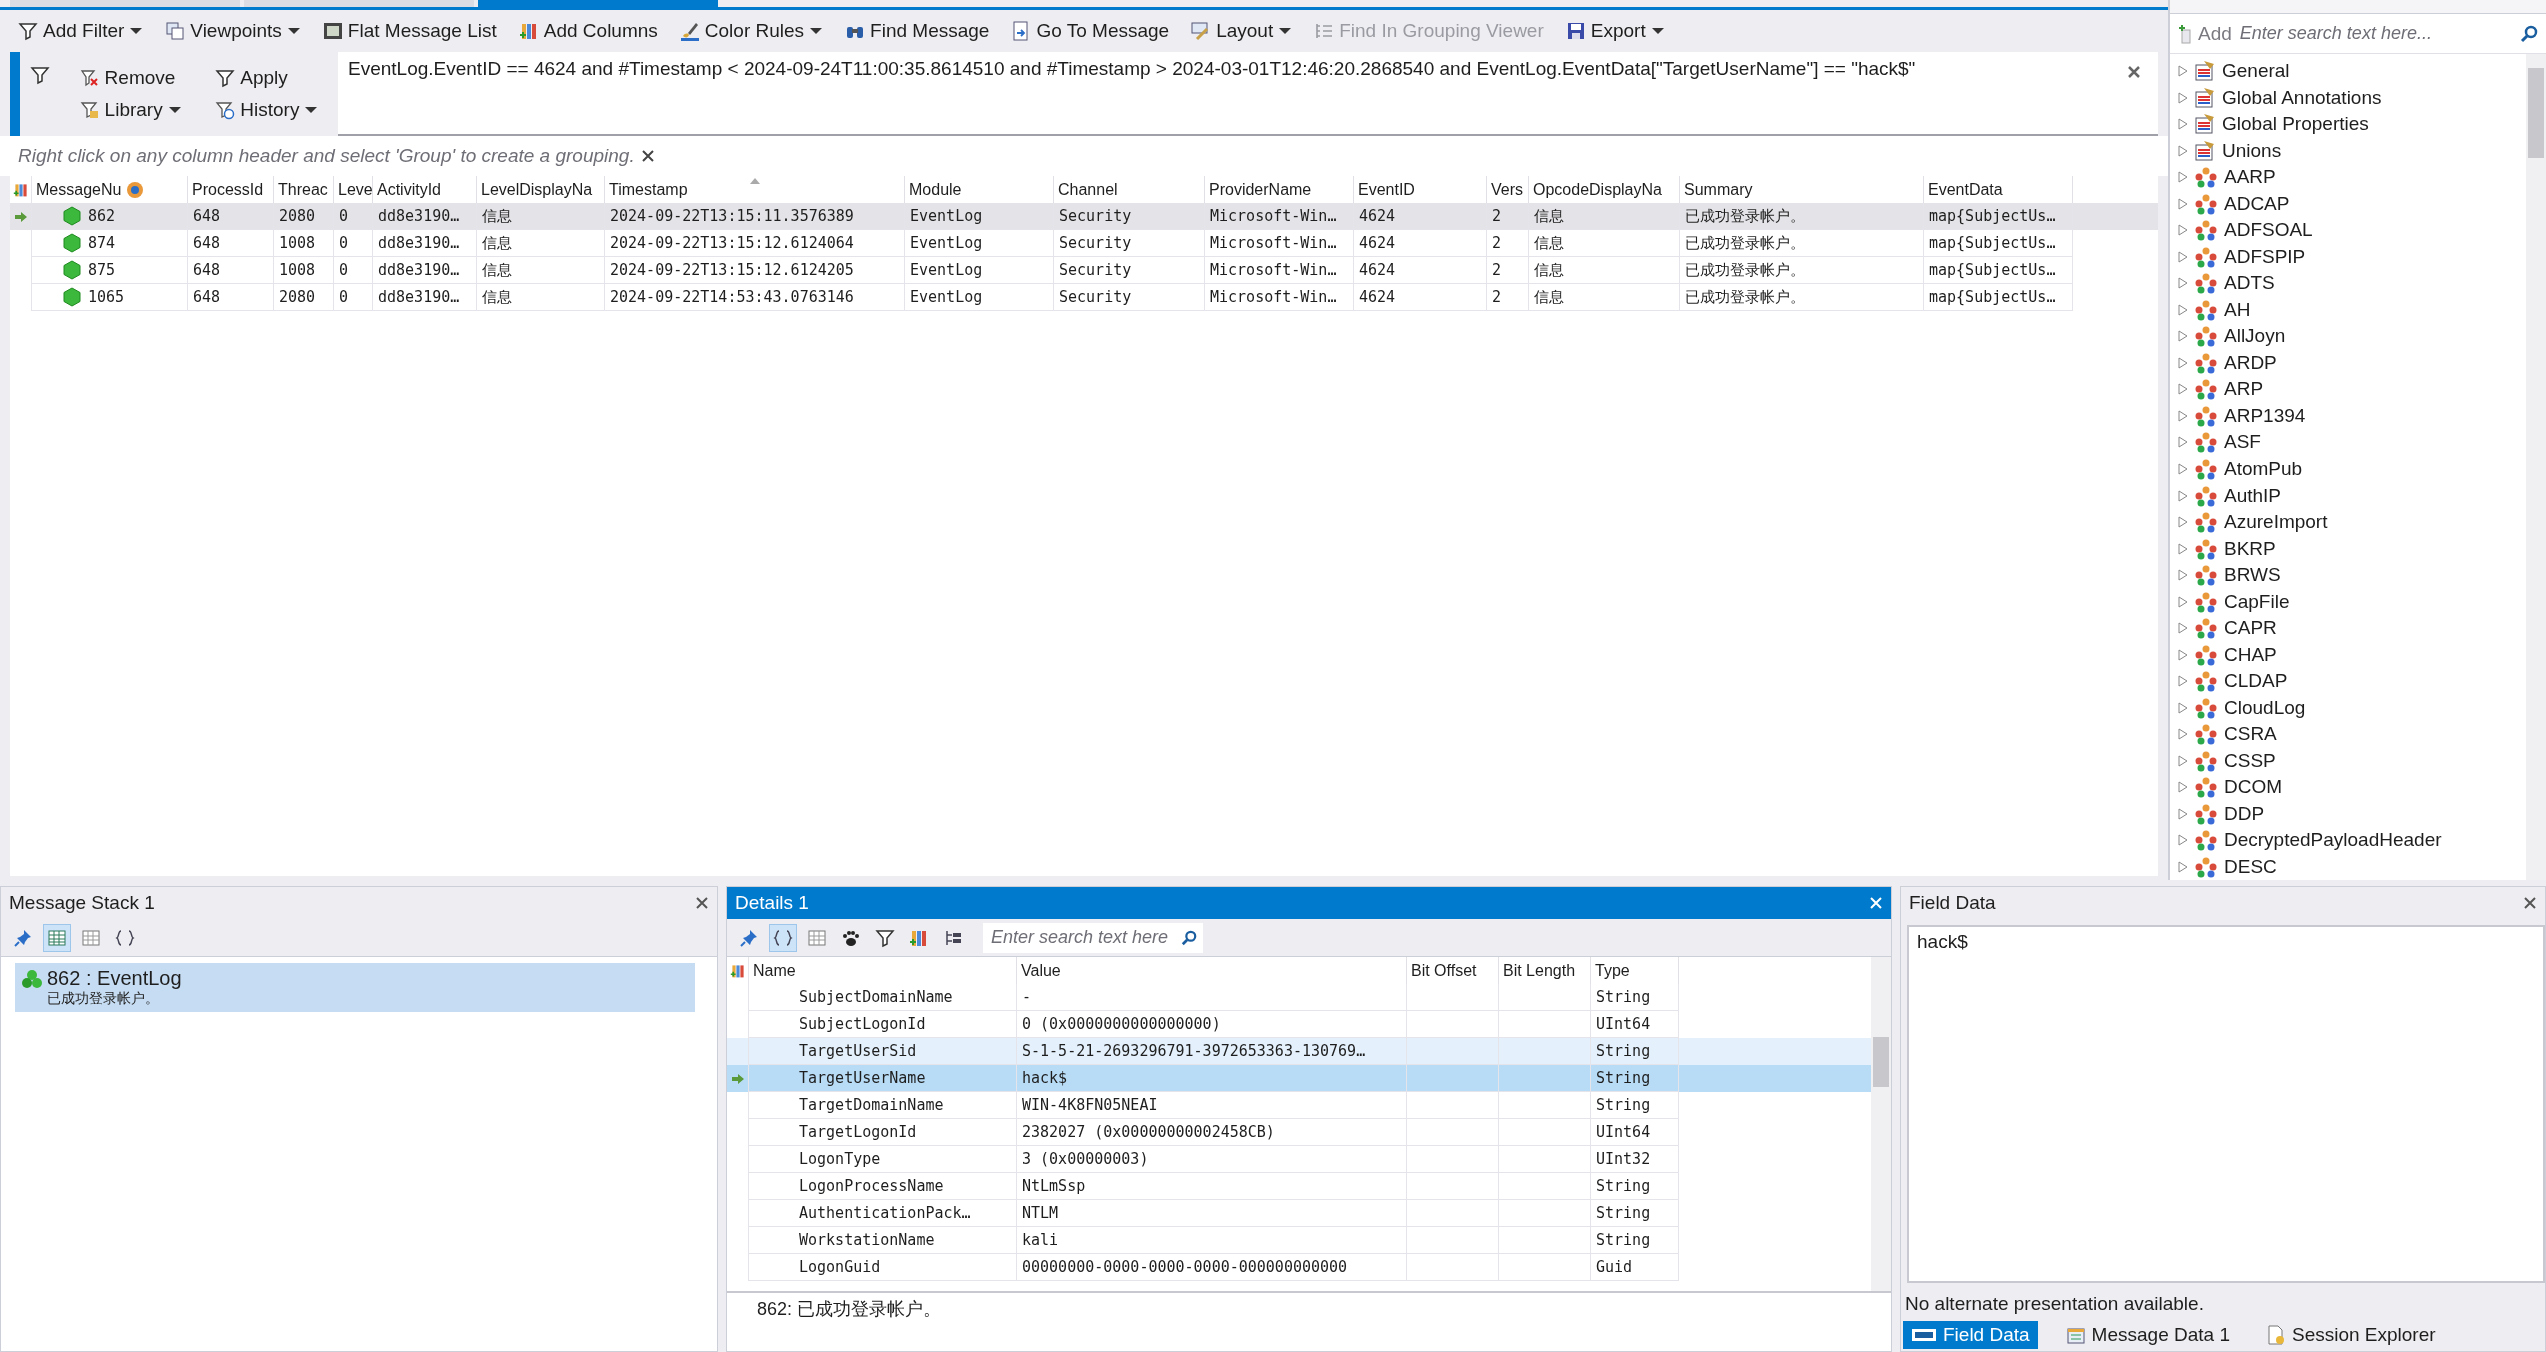 The width and height of the screenshot is (2546, 1352). What do you see at coordinates (917, 31) in the screenshot?
I see `toolbar-button: Find Message` at bounding box center [917, 31].